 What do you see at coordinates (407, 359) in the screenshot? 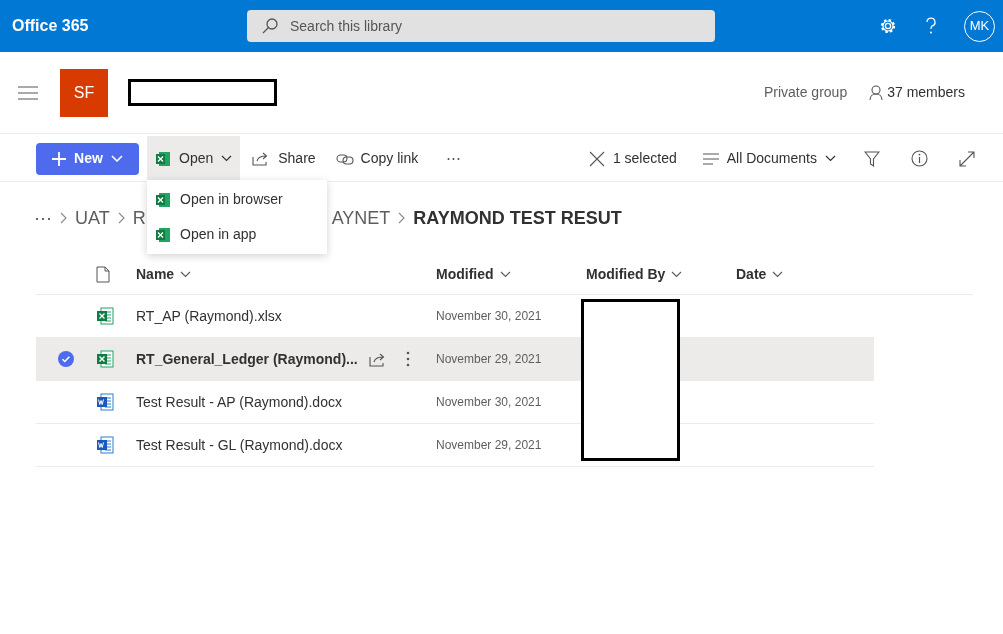
I see `more-vertical-icon` at bounding box center [407, 359].